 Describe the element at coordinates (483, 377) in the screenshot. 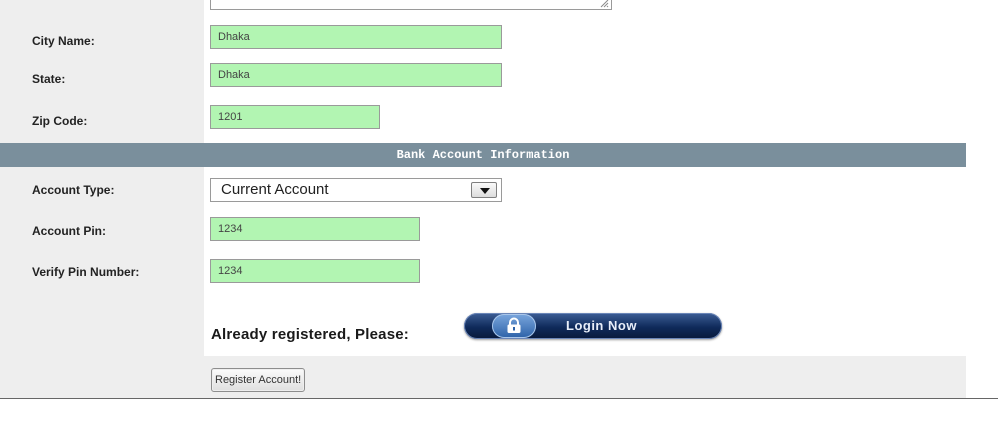

I see `submit-row` at that location.